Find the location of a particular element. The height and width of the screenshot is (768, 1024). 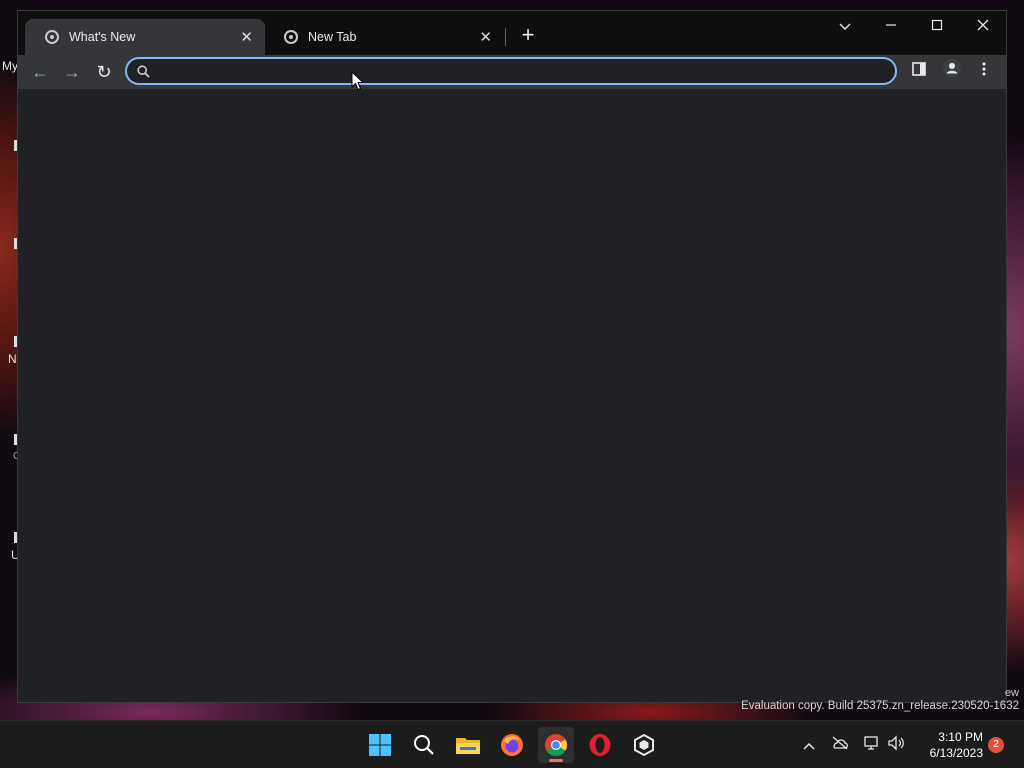

side-panel-button is located at coordinates (919, 72).